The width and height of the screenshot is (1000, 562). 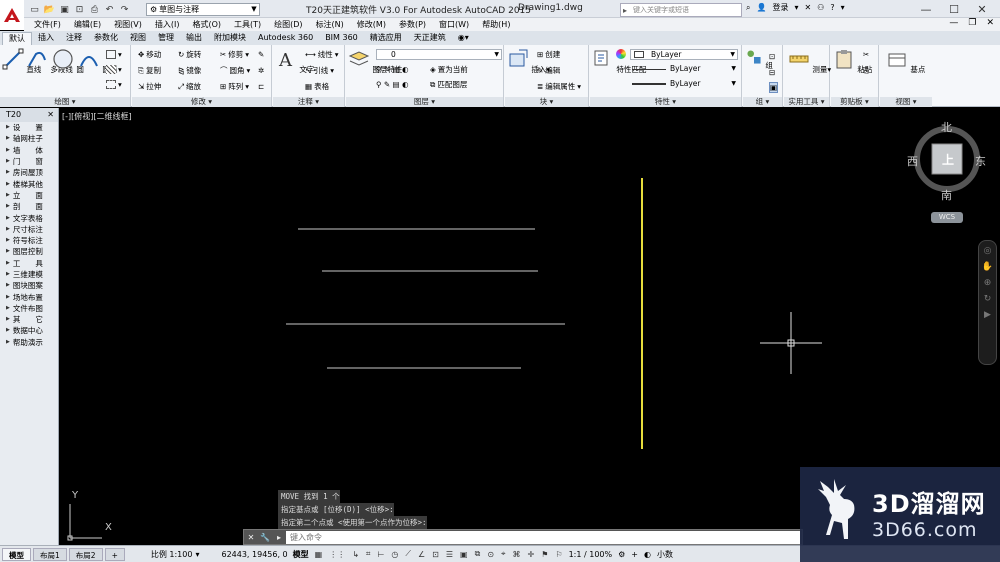 I want to click on table-button: ▦ 表格, so click(x=317, y=86).